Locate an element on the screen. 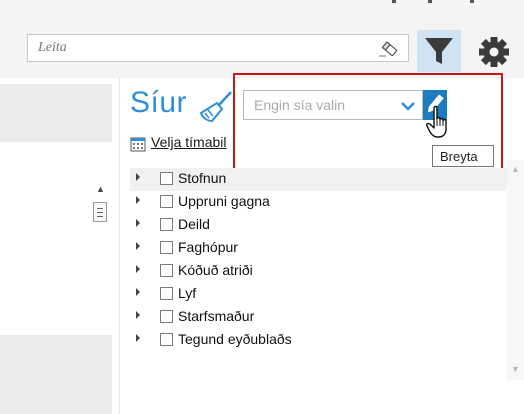 Image resolution: width=524 pixels, height=414 pixels. tree-item-label: Tegund eyðublaðs is located at coordinates (235, 339).